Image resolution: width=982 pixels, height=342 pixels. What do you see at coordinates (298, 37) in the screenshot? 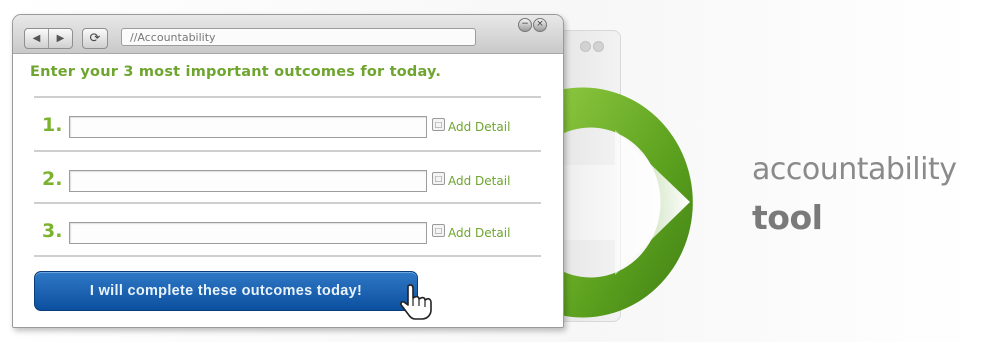
I see `address-bar: //Accountability` at bounding box center [298, 37].